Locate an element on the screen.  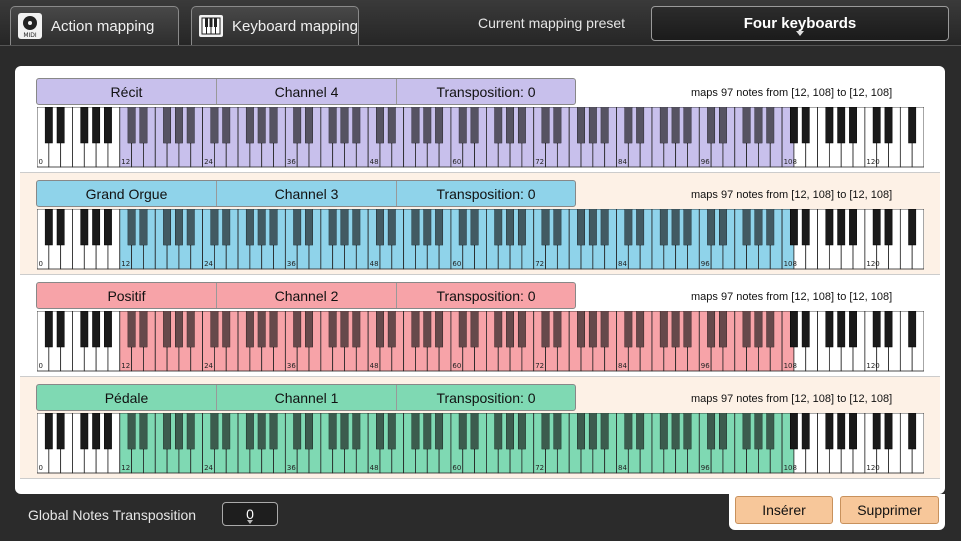
mapping-header: Pédale Channel 1 Transposition: 0 is located at coordinates (306, 397).